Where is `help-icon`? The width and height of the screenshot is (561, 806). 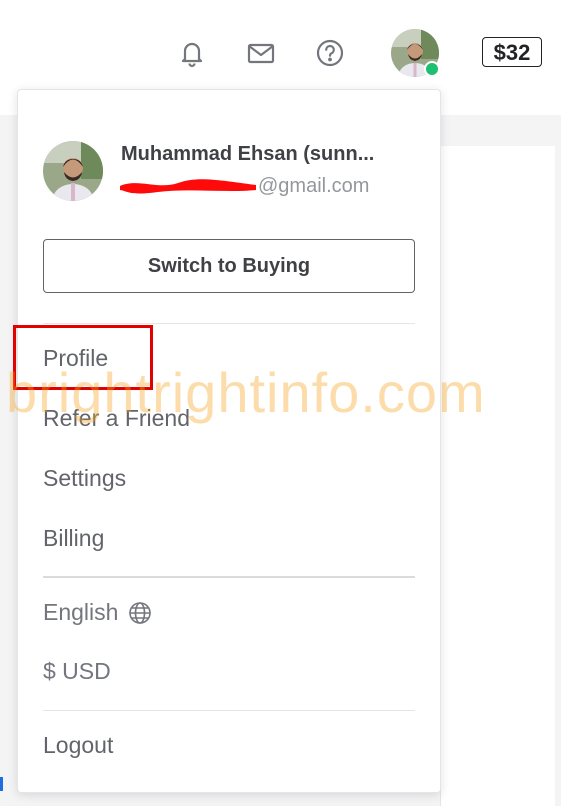 help-icon is located at coordinates (330, 53).